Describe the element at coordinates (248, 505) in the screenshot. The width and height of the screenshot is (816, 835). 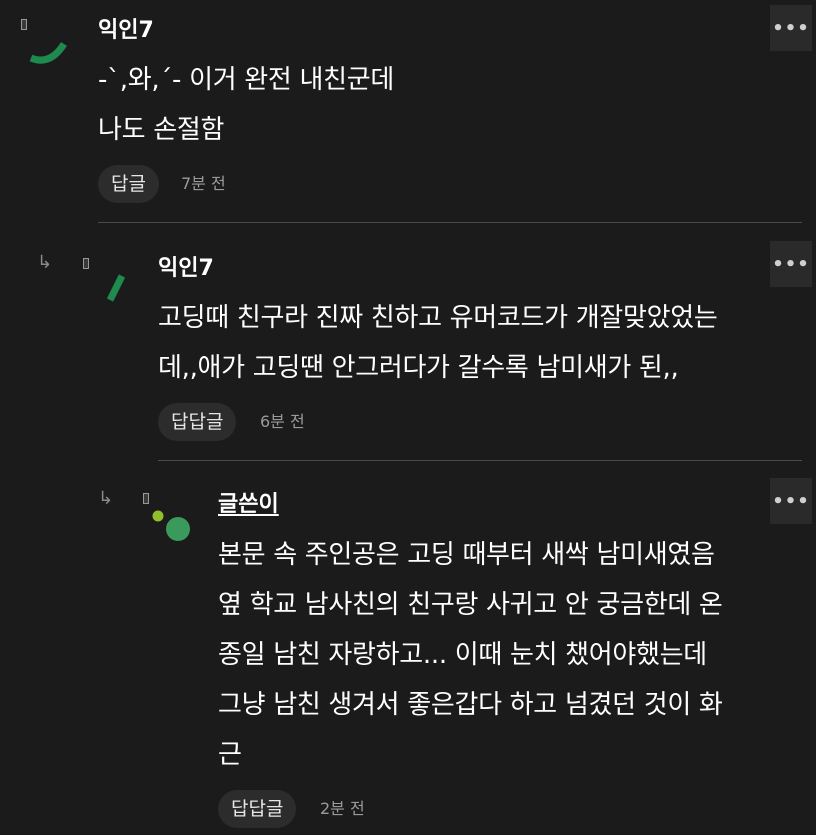
I see `comment-author: 글쓴이` at that location.